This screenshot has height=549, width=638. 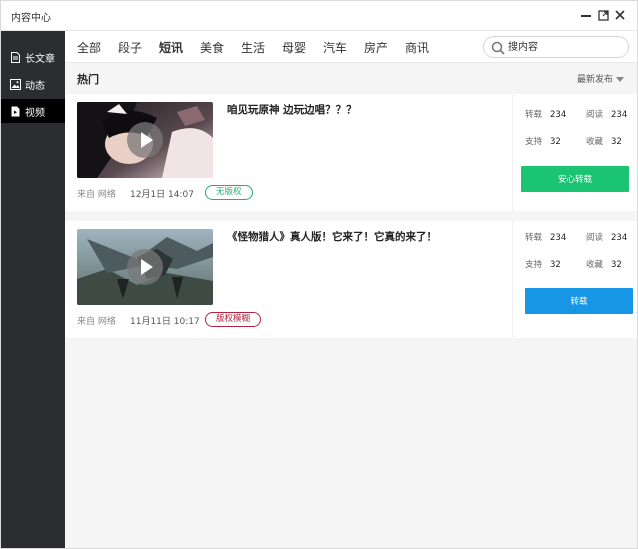 What do you see at coordinates (130, 47) in the screenshot?
I see `tab-jokes: 段子` at bounding box center [130, 47].